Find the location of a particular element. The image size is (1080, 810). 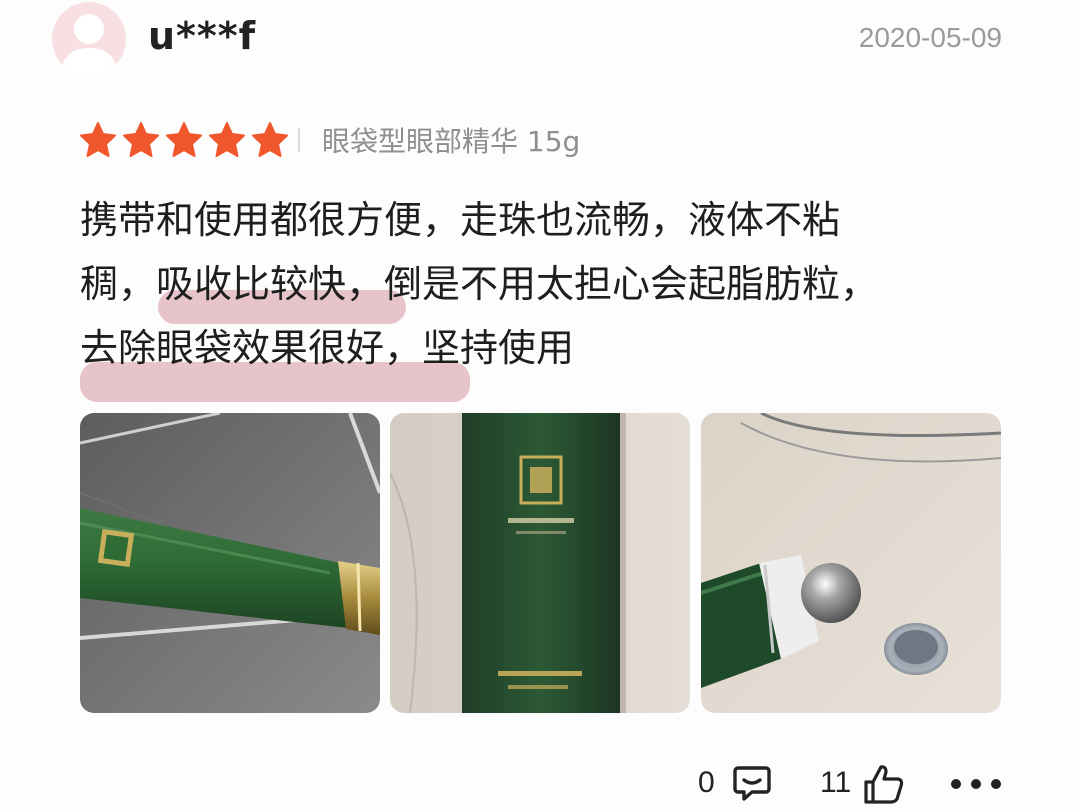

thumbs-up-icon is located at coordinates (884, 784).